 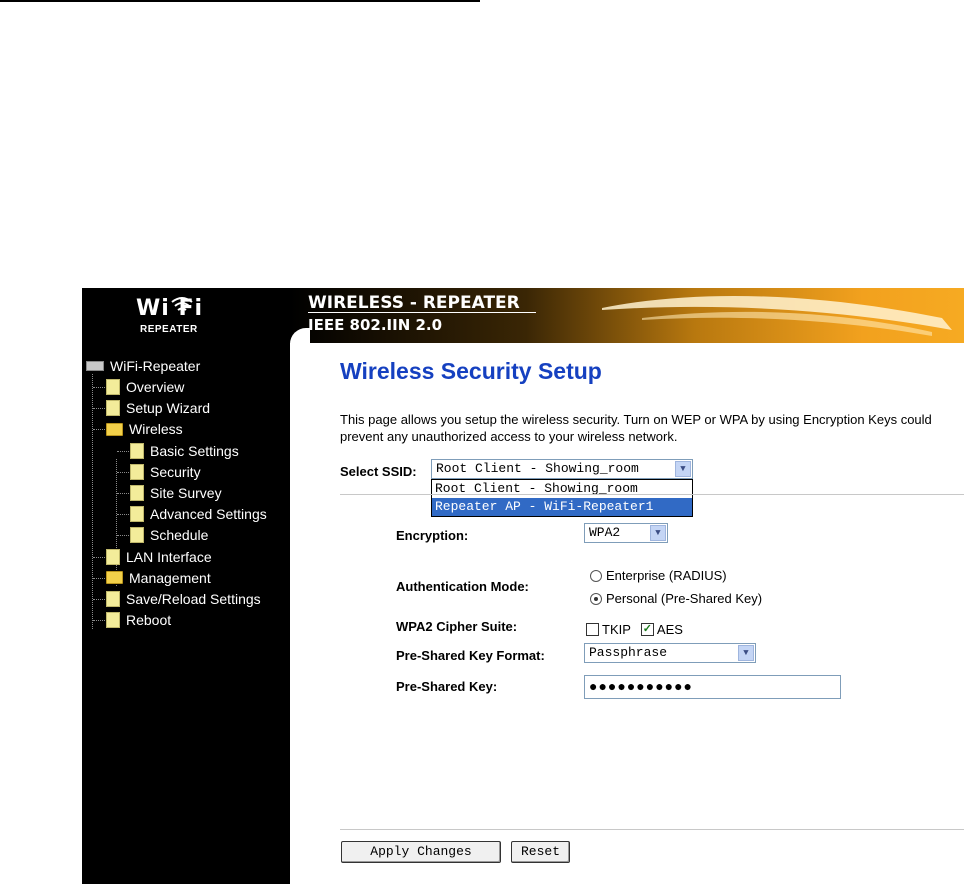 I want to click on sidebar-item-label: Security, so click(x=175, y=471).